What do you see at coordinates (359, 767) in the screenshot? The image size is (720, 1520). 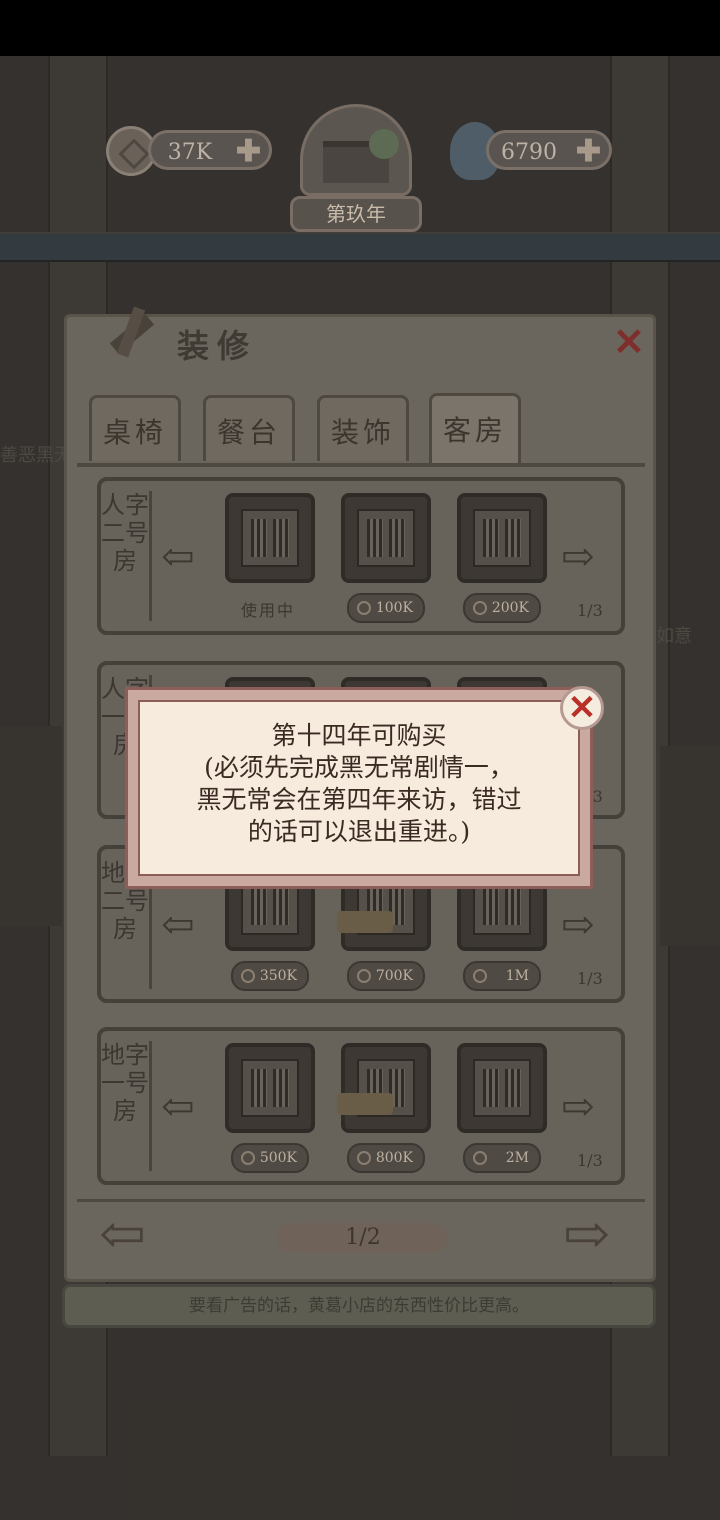 I see `dialog-line-2: (必须先完成黑无常剧情一，` at bounding box center [359, 767].